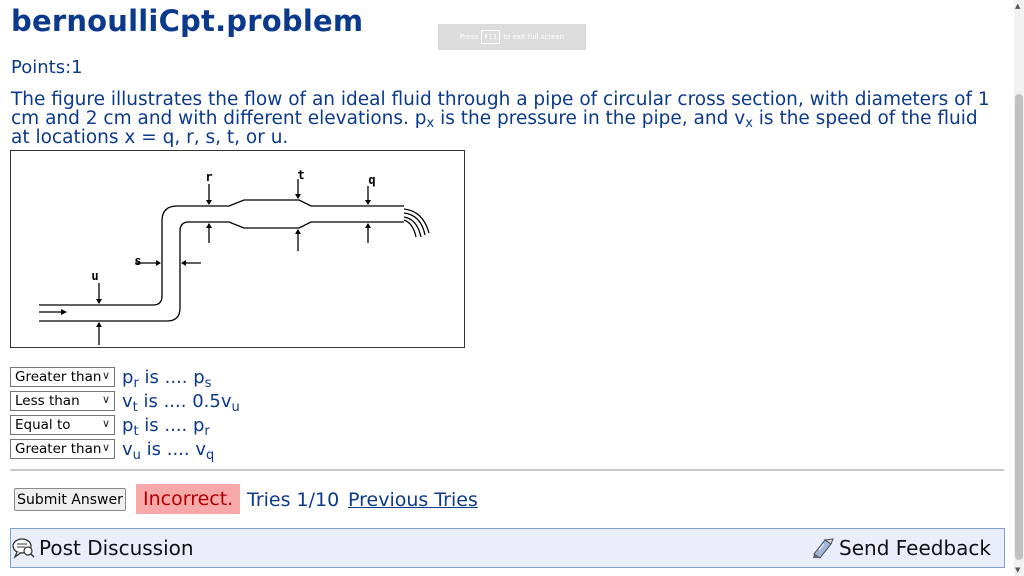  What do you see at coordinates (534, 37) in the screenshot?
I see `fullscreen-hint-post: to exit full screen` at bounding box center [534, 37].